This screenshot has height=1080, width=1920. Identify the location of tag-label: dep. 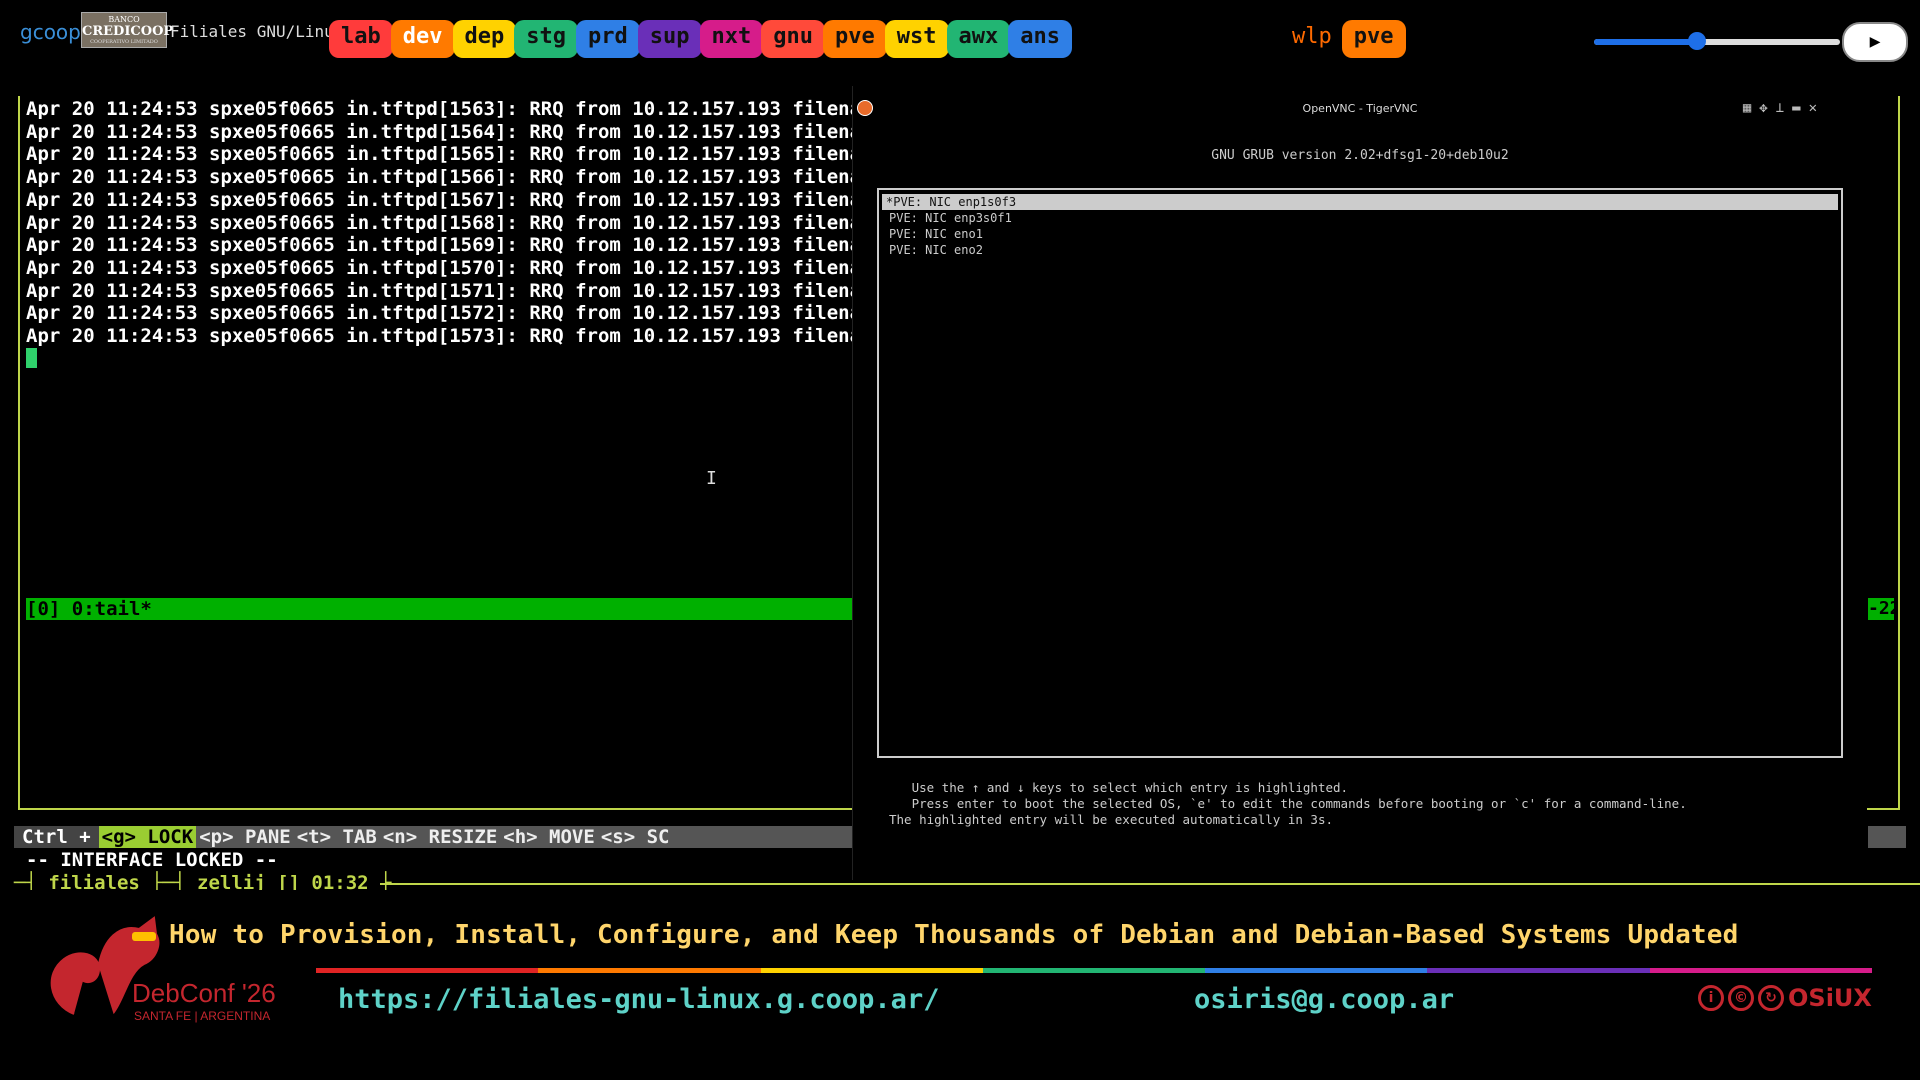
(484, 36).